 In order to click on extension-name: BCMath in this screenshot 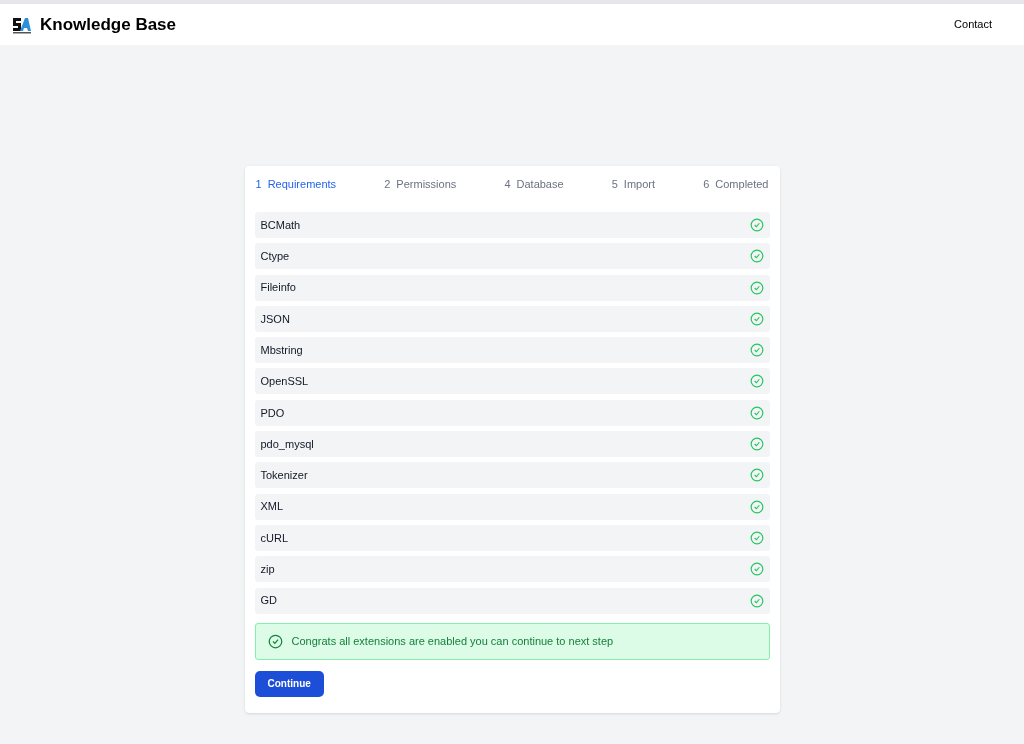, I will do `click(280, 225)`.